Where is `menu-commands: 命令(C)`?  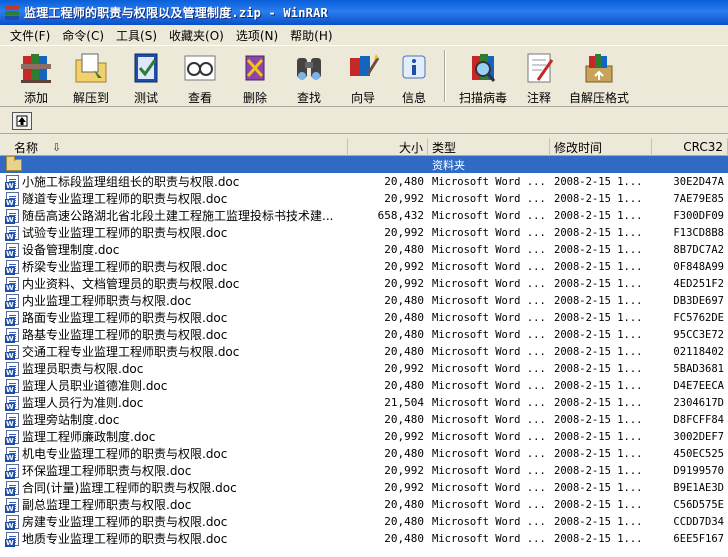
menu-commands: 命令(C) is located at coordinates (83, 35).